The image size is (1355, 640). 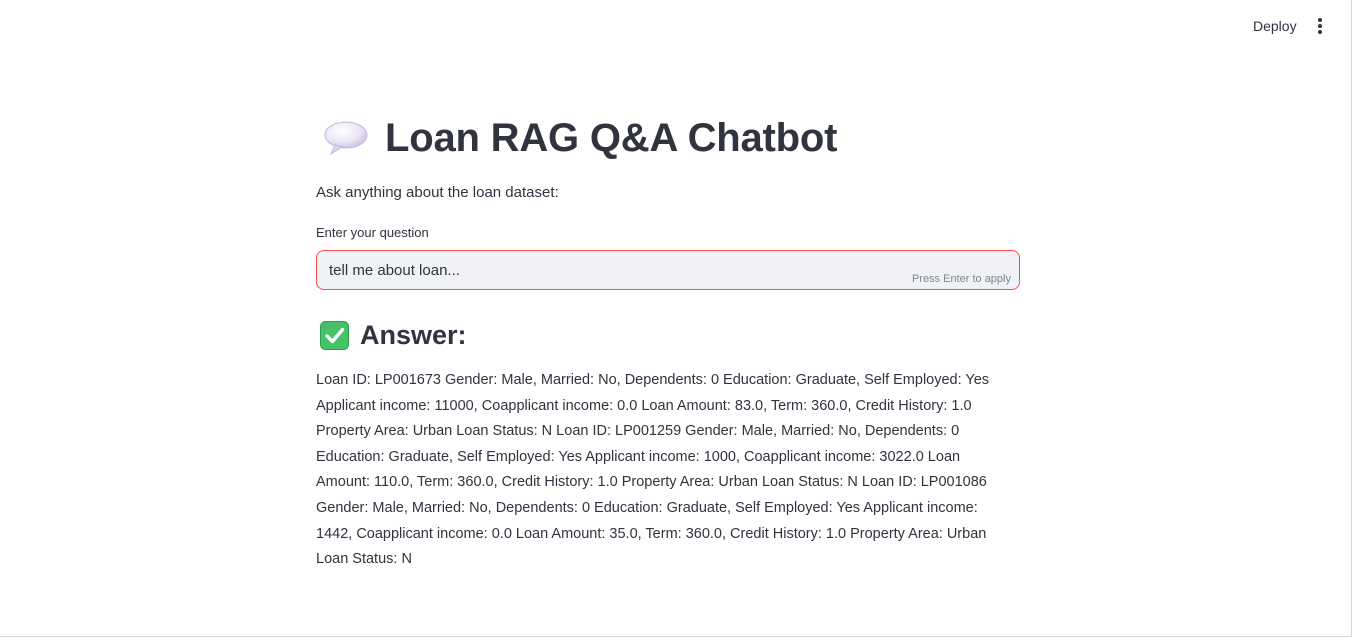 I want to click on answer-heading: Answer:, so click(x=413, y=334).